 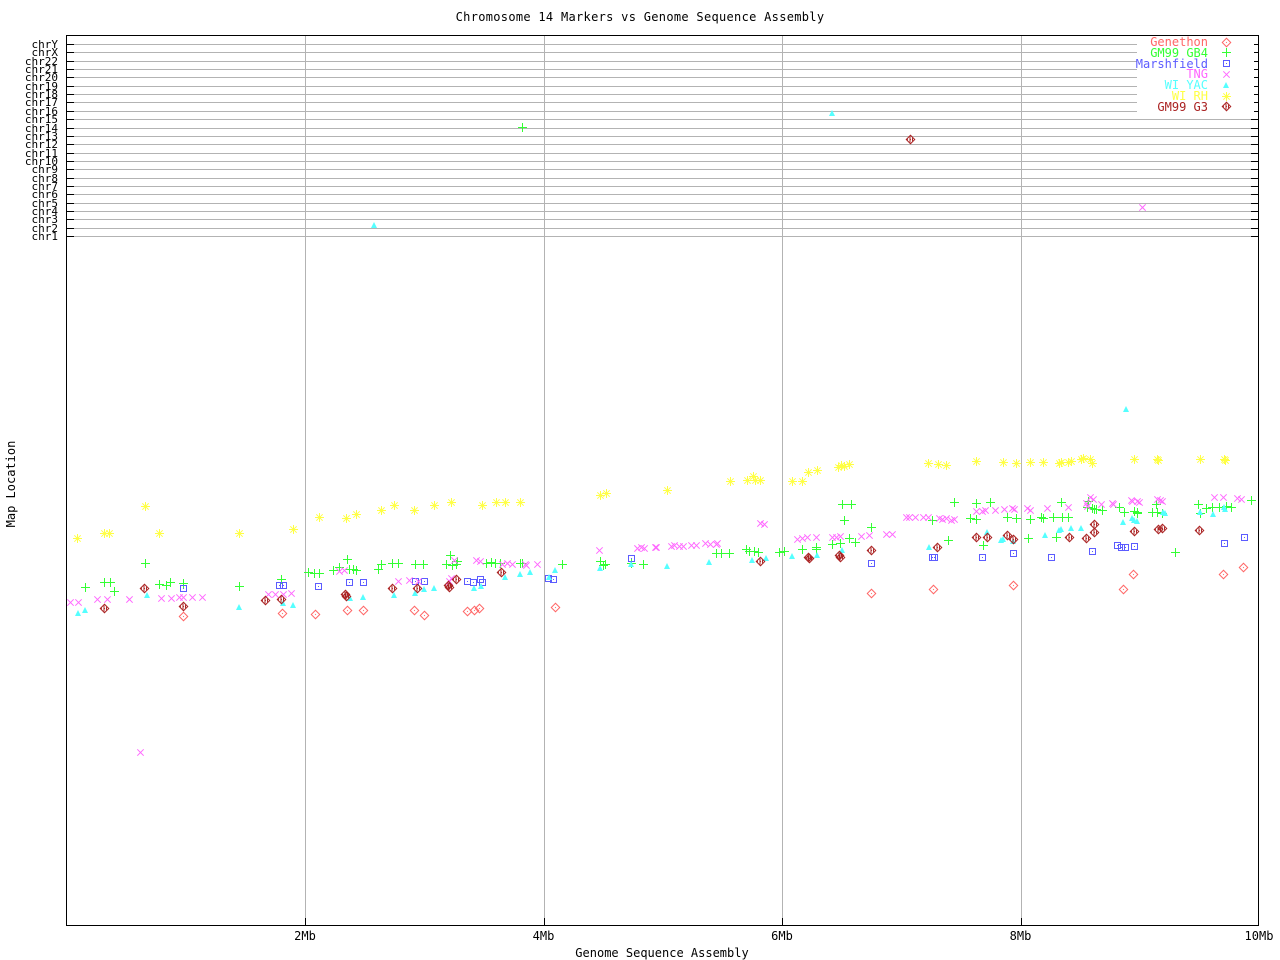 I want to click on left-tick-chr15, so click(x=70, y=120).